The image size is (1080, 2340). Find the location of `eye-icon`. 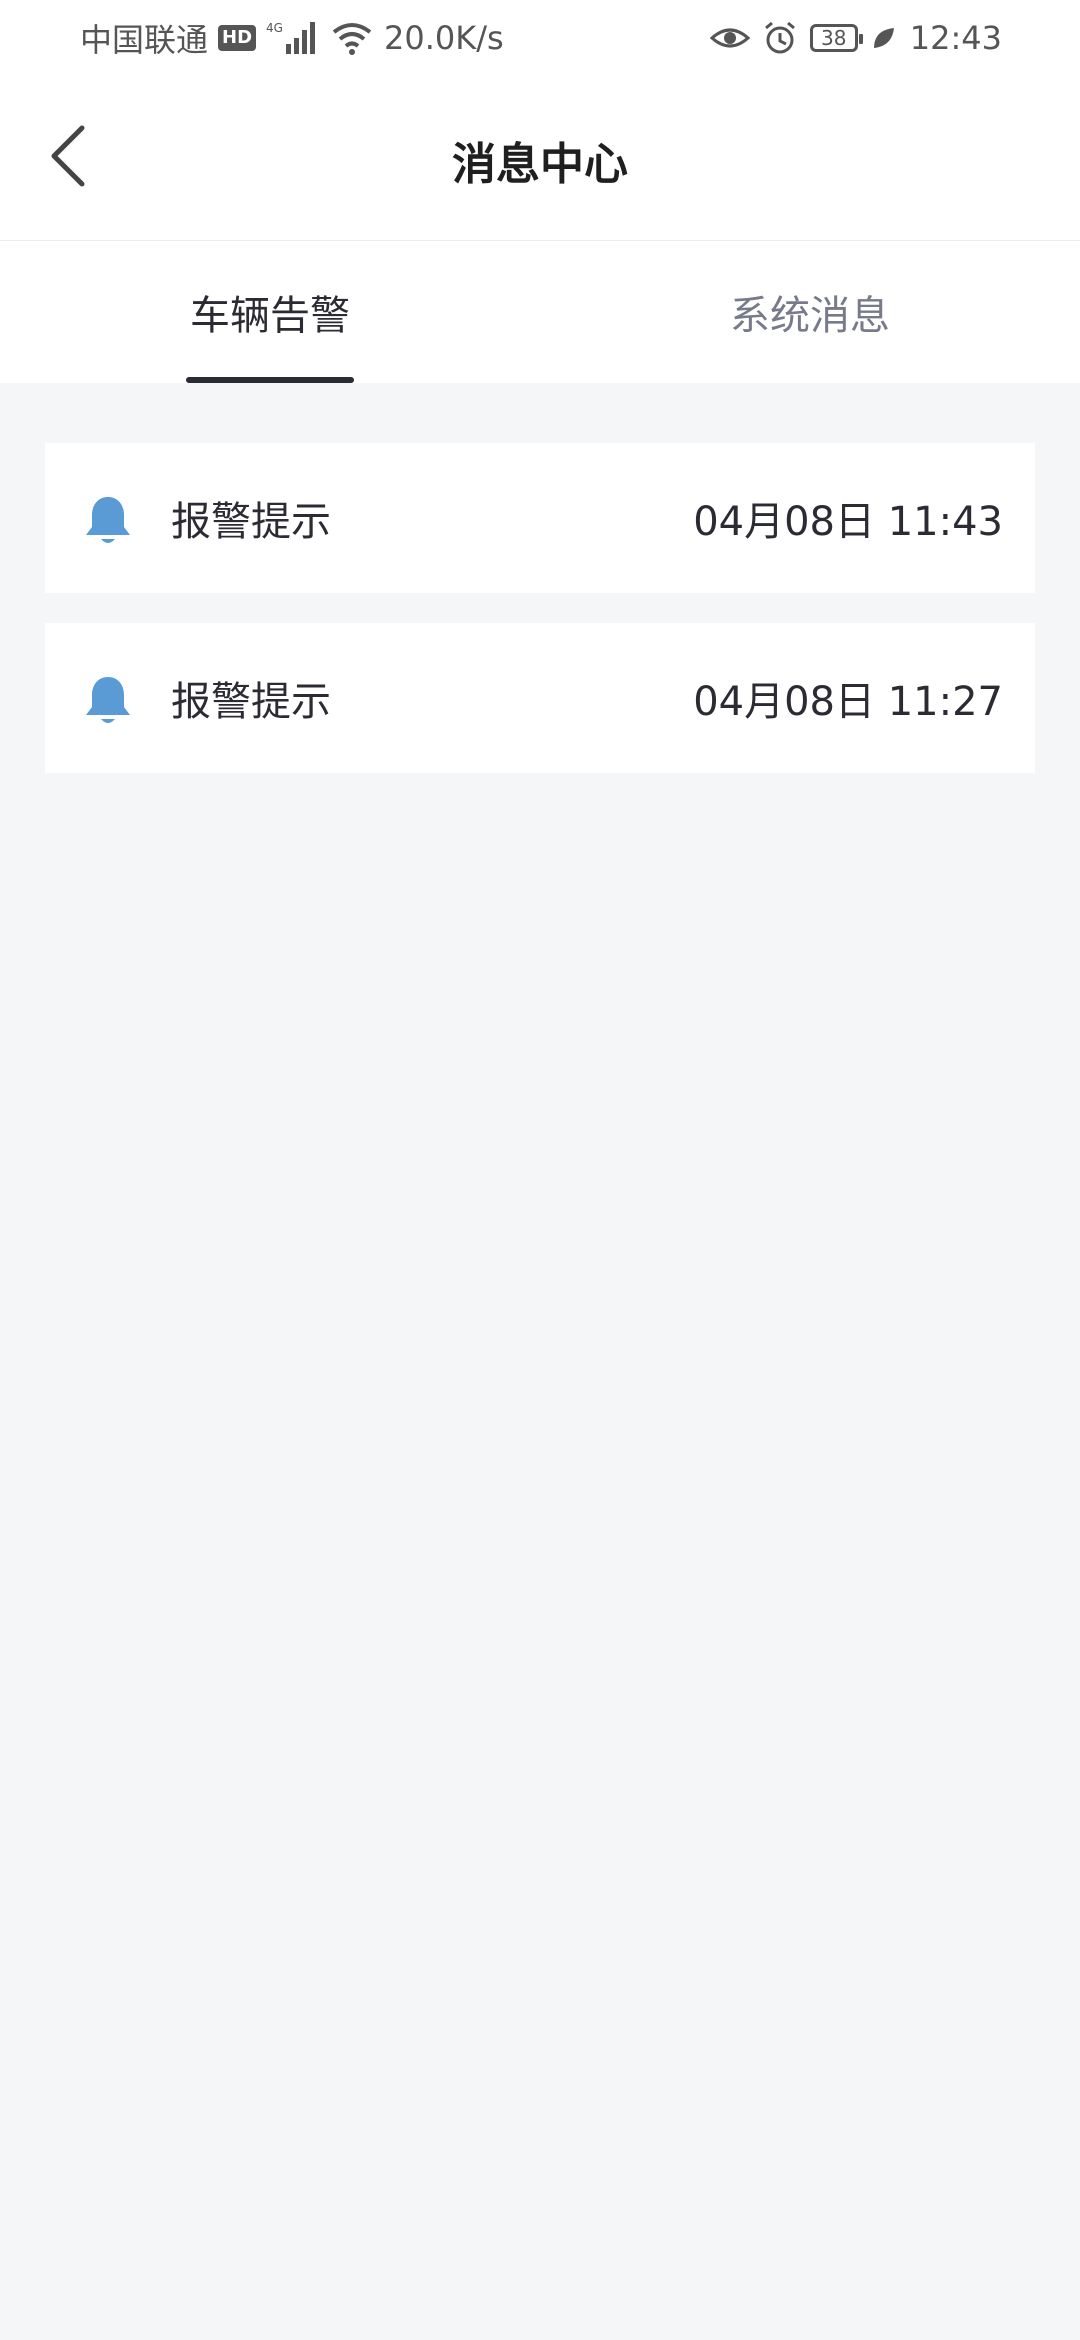

eye-icon is located at coordinates (729, 38).